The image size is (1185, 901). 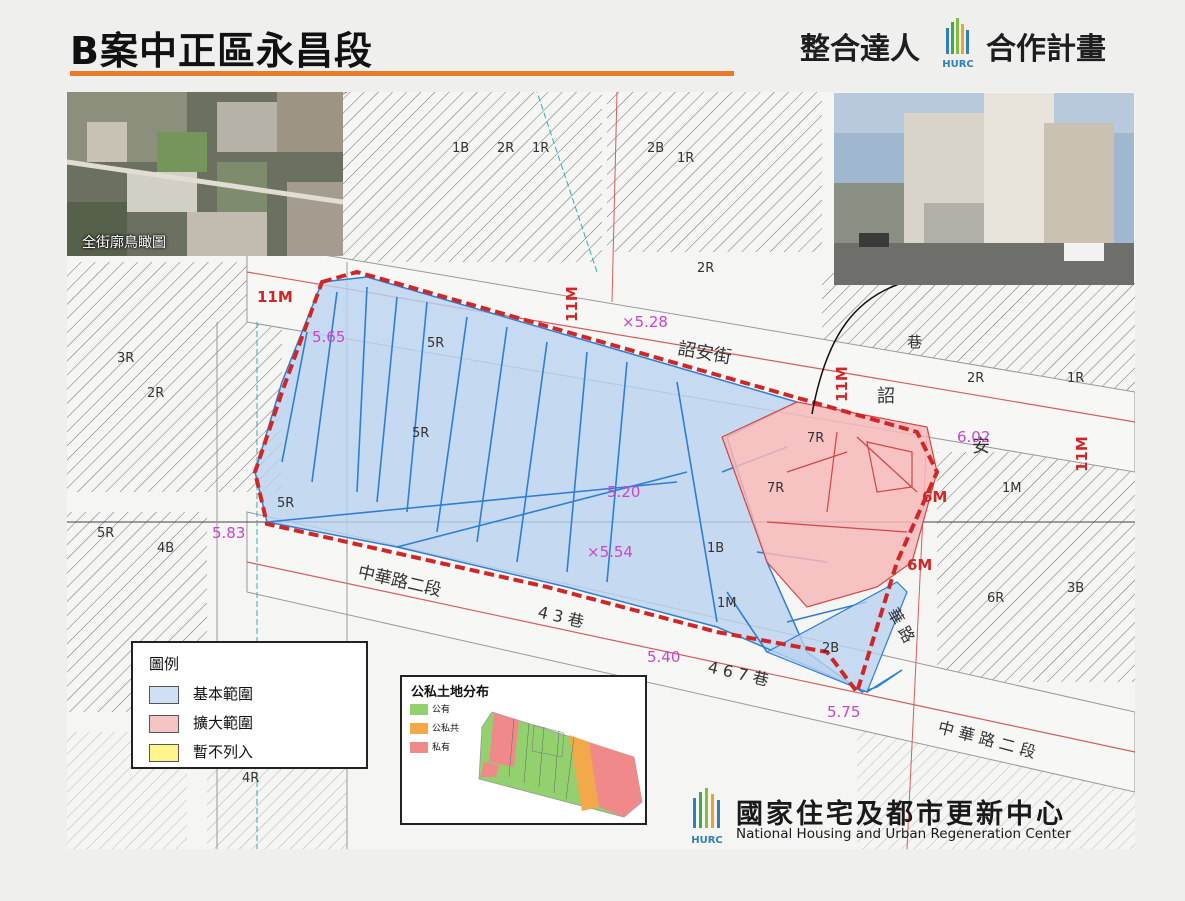 I want to click on lot-label: 4R, so click(x=250, y=778).